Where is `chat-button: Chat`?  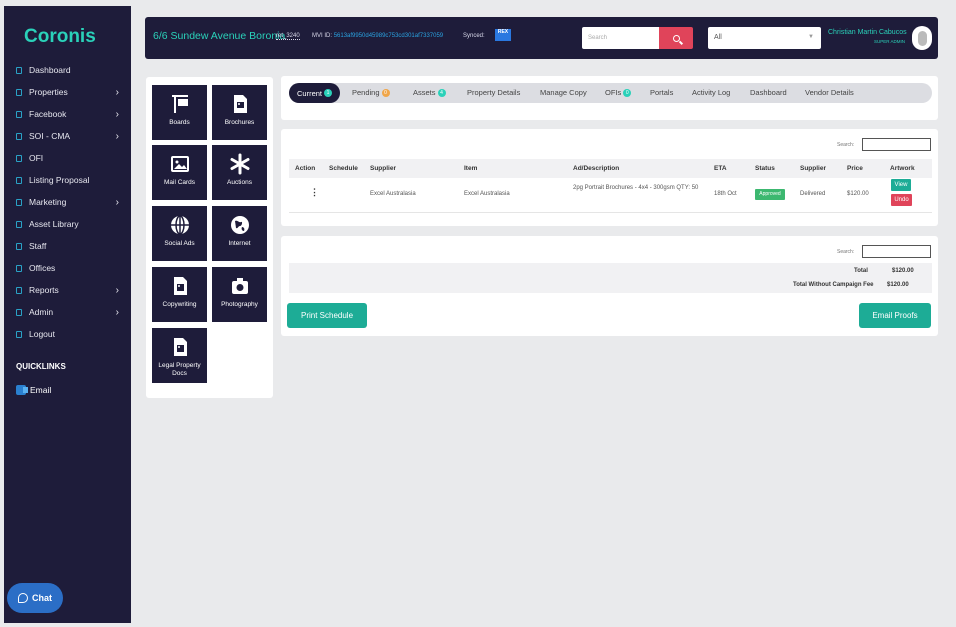
chat-button: Chat is located at coordinates (35, 598).